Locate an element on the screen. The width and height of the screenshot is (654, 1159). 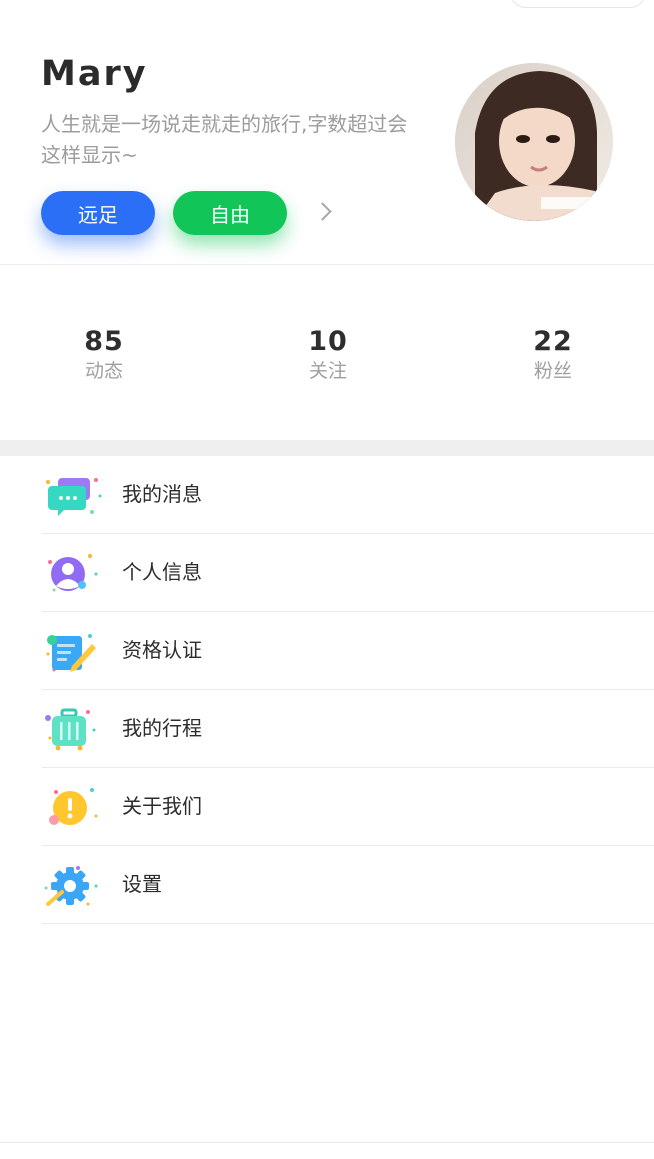
menu-label-profile: 个人信息 is located at coordinates (162, 572).